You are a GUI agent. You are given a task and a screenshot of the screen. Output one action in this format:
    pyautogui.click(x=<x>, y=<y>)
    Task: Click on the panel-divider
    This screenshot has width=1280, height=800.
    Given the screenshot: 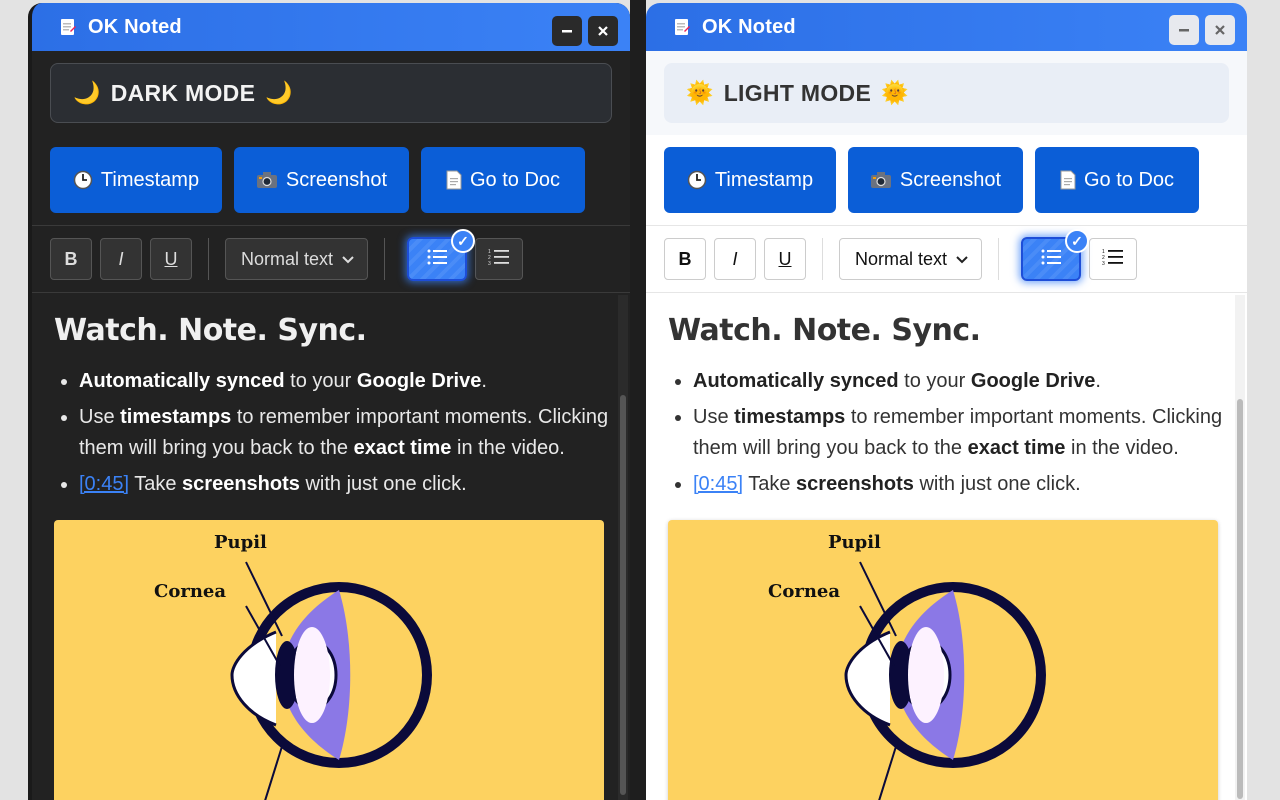 What is the action you would take?
    pyautogui.click(x=638, y=400)
    